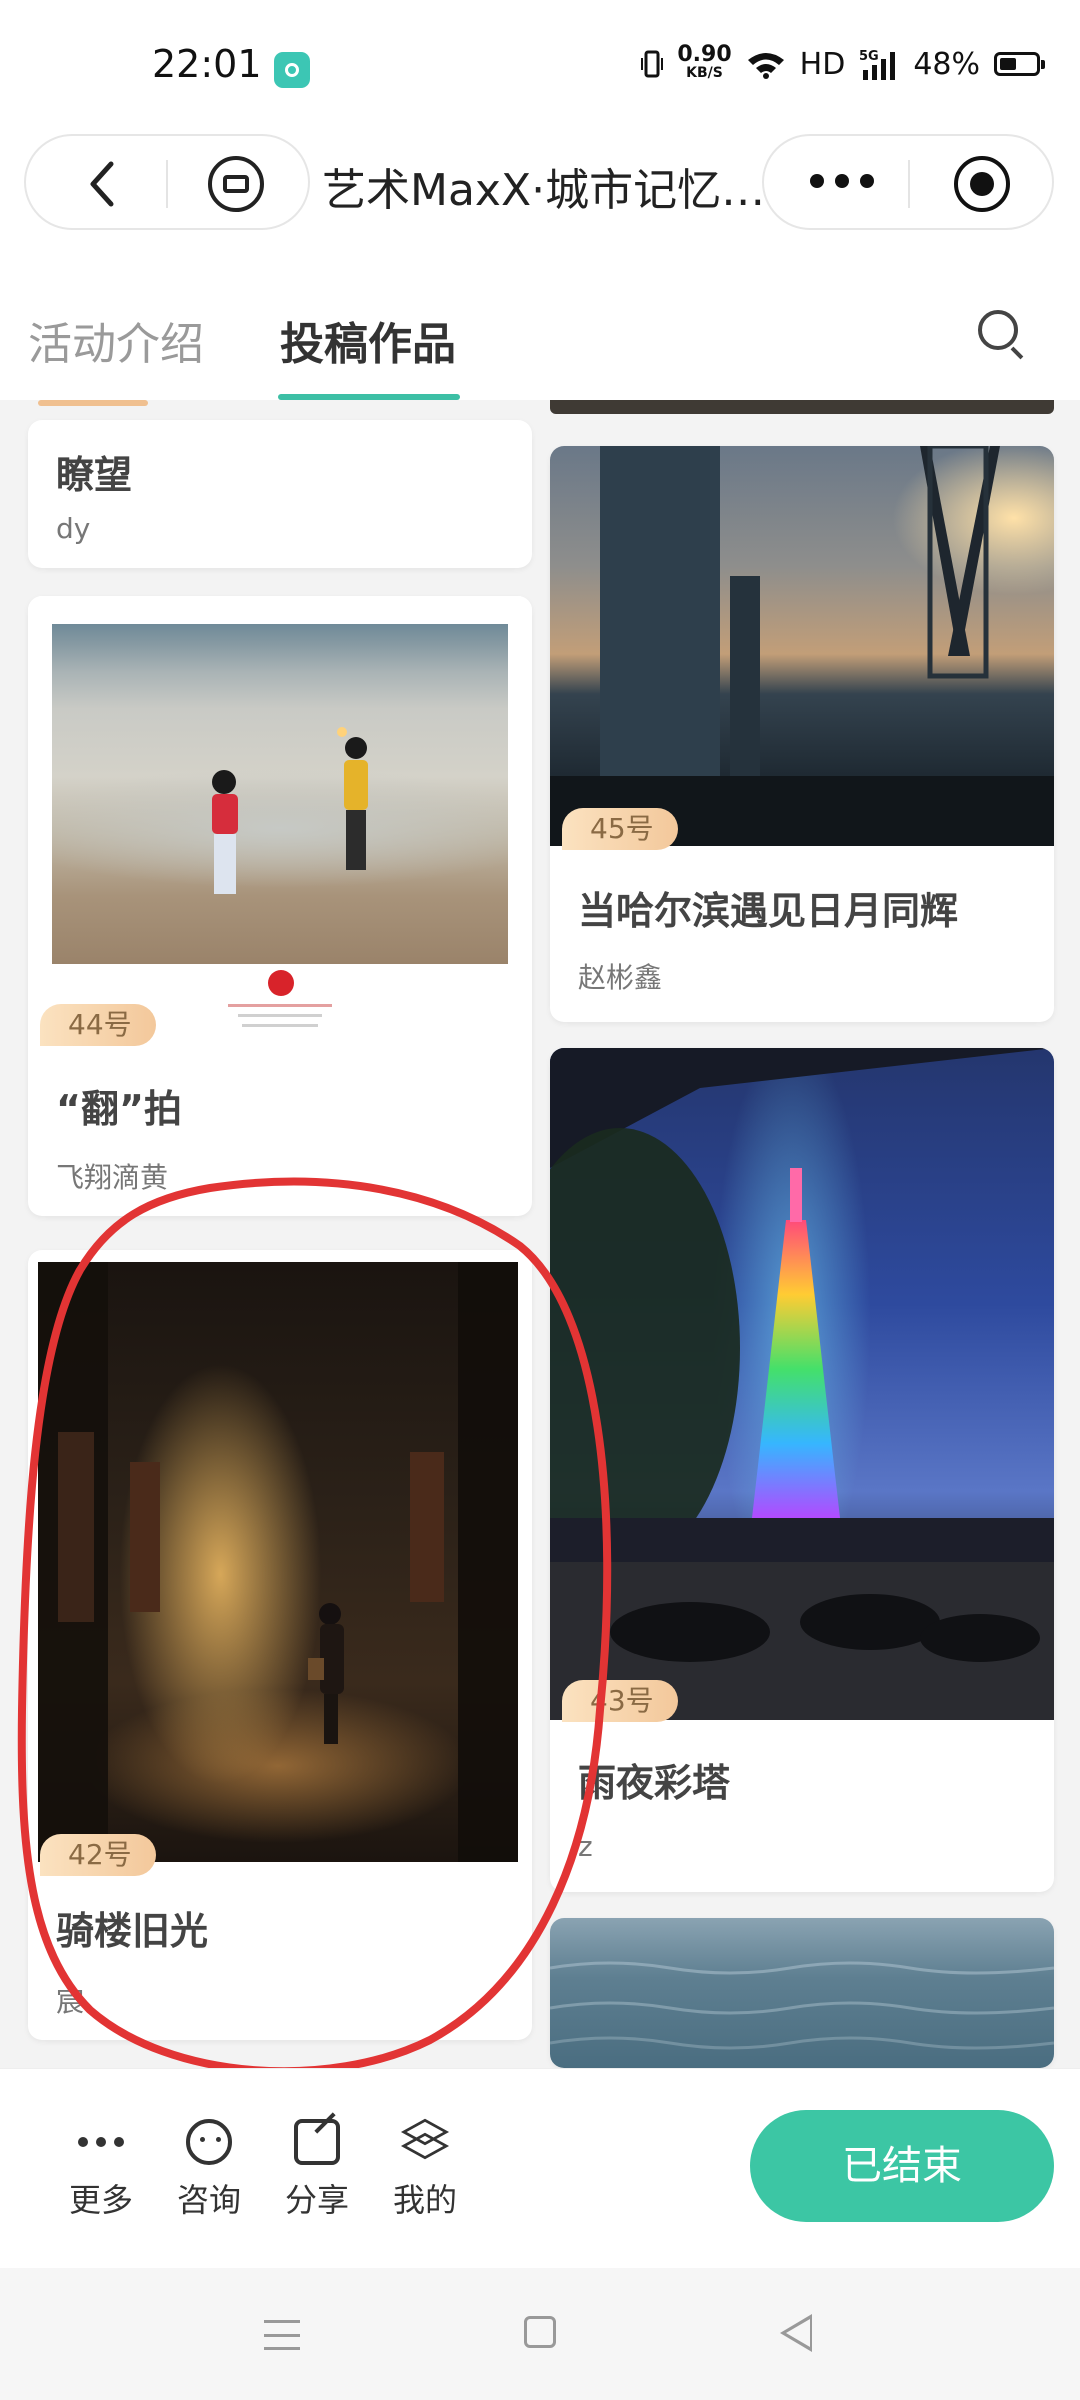 This screenshot has height=2400, width=1080. I want to click on partial-image-top-left, so click(280, 411).